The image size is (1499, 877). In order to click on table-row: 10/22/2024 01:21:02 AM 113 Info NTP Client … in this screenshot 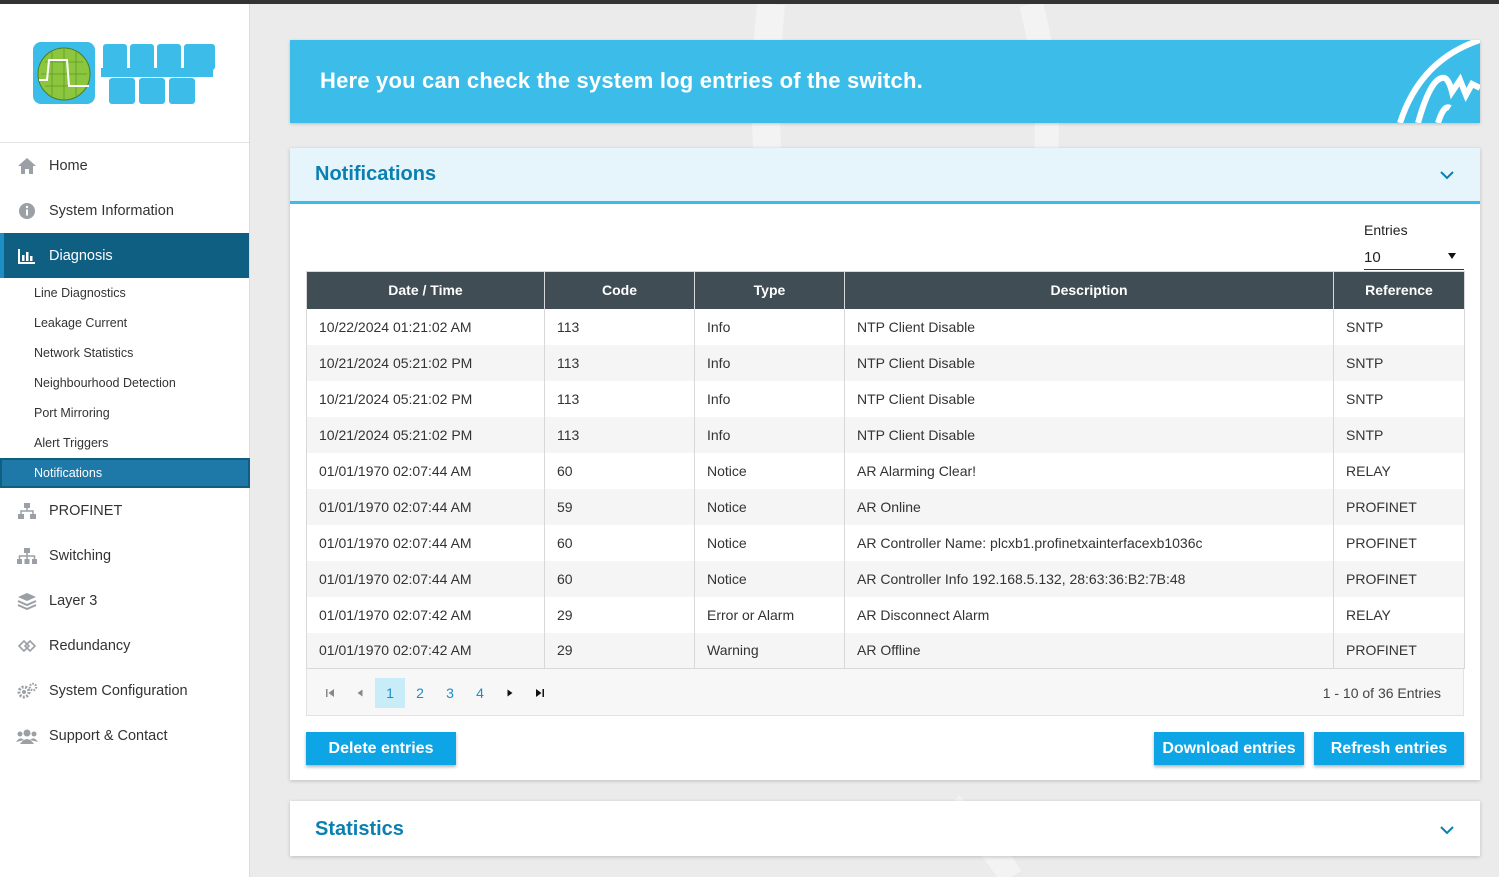, I will do `click(885, 326)`.